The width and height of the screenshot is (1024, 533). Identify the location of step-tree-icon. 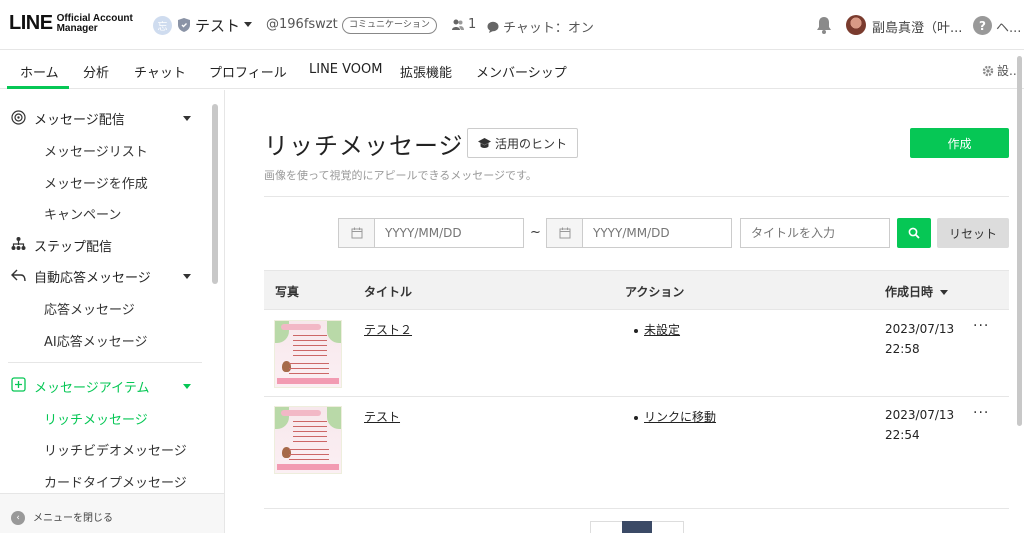
(18, 243).